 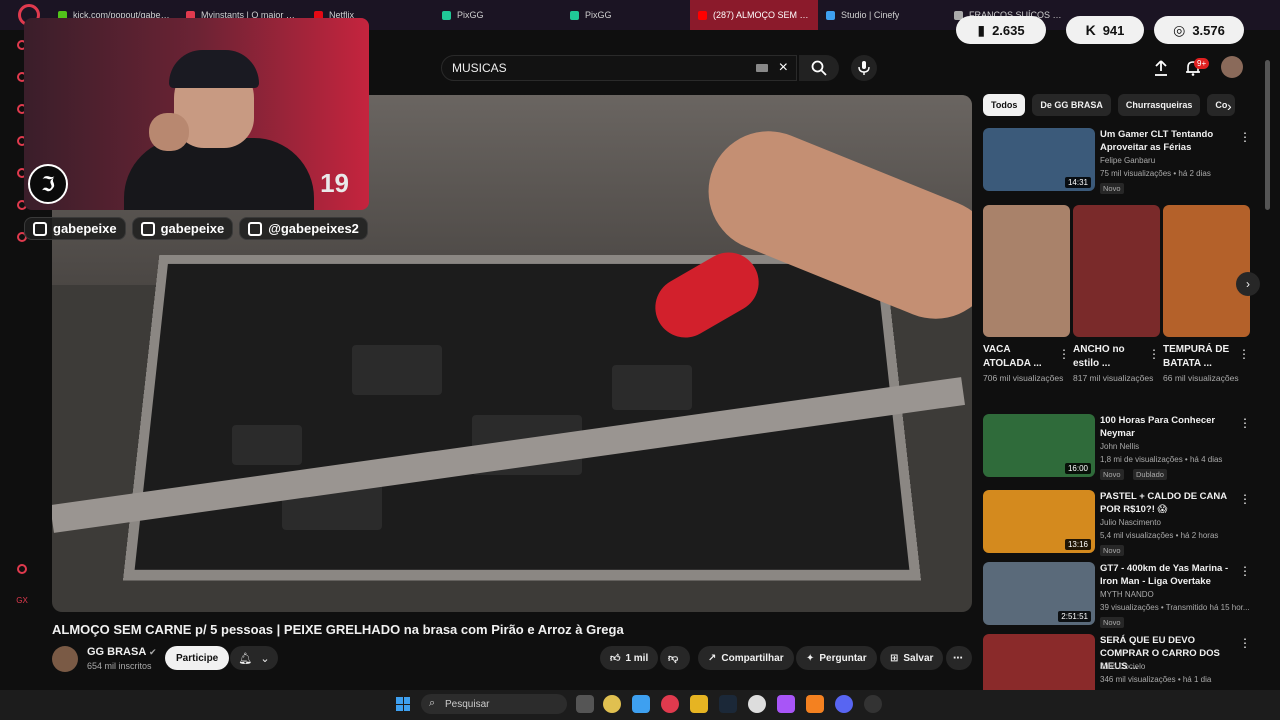 What do you see at coordinates (1248, 284) in the screenshot?
I see `shorts-next-button: ›` at bounding box center [1248, 284].